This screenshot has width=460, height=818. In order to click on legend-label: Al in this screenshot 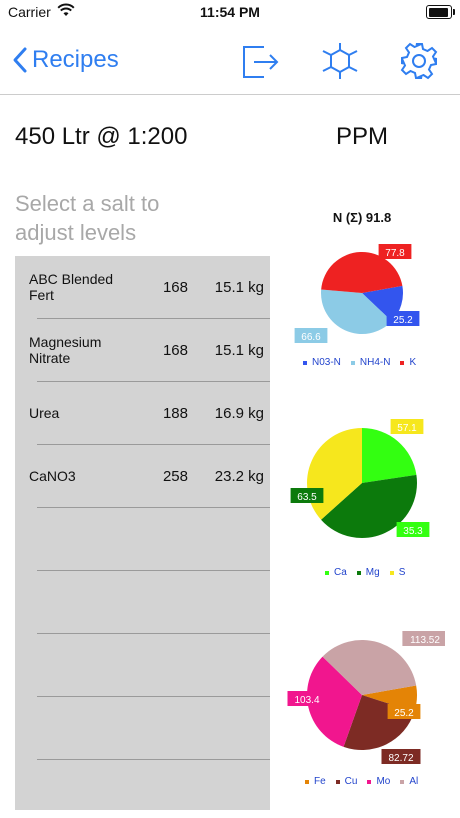, I will do `click(414, 781)`.